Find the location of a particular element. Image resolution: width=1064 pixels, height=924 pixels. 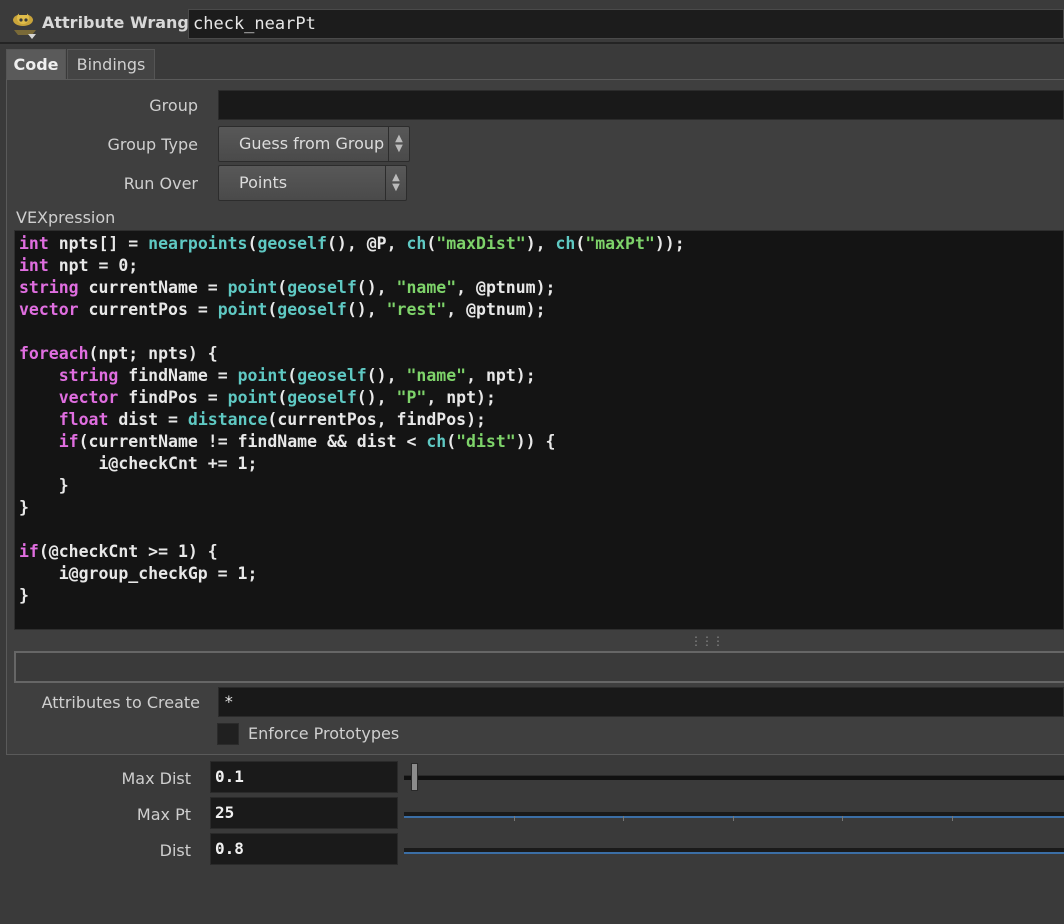

max-dist-field: 0.1 is located at coordinates (304, 777).